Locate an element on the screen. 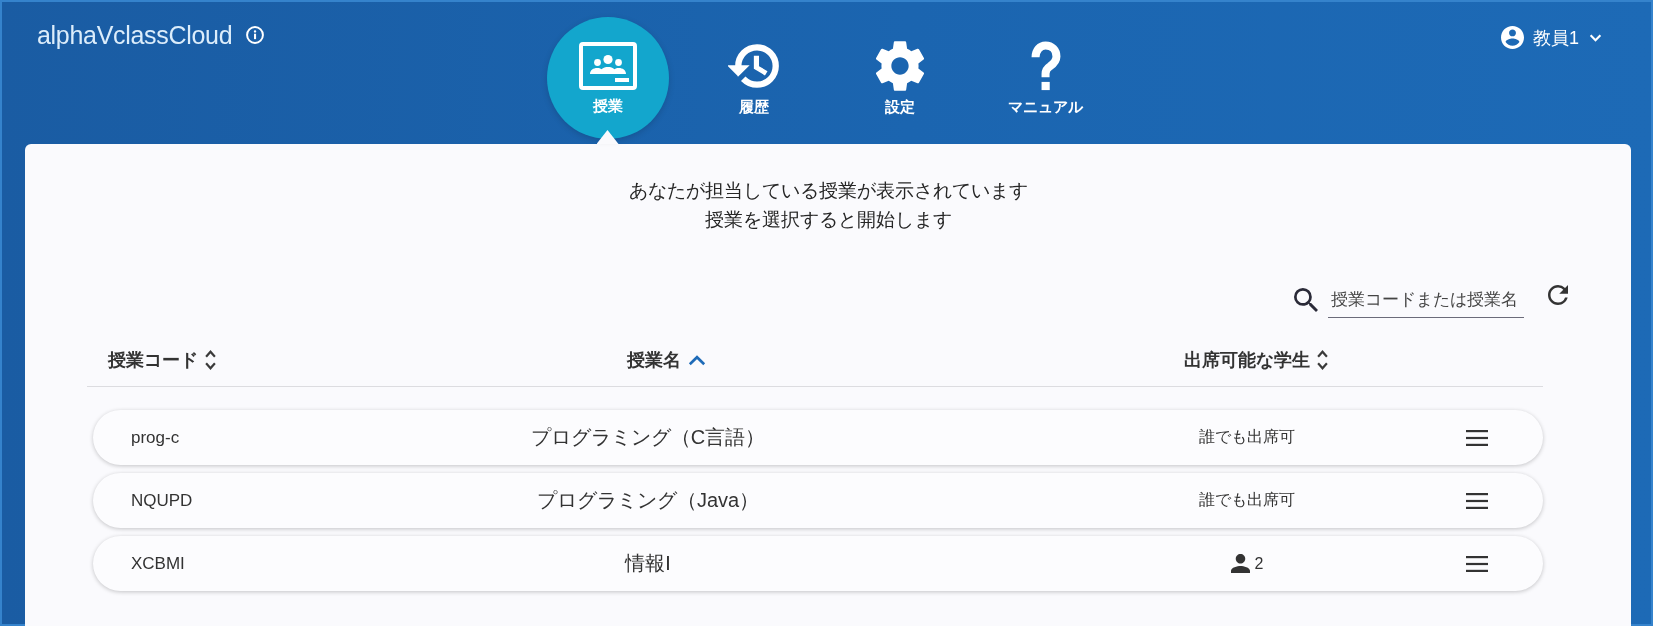 The width and height of the screenshot is (1653, 626). class-row: prog-c プログラミング（C言語） 誰でも出席可 is located at coordinates (818, 437).